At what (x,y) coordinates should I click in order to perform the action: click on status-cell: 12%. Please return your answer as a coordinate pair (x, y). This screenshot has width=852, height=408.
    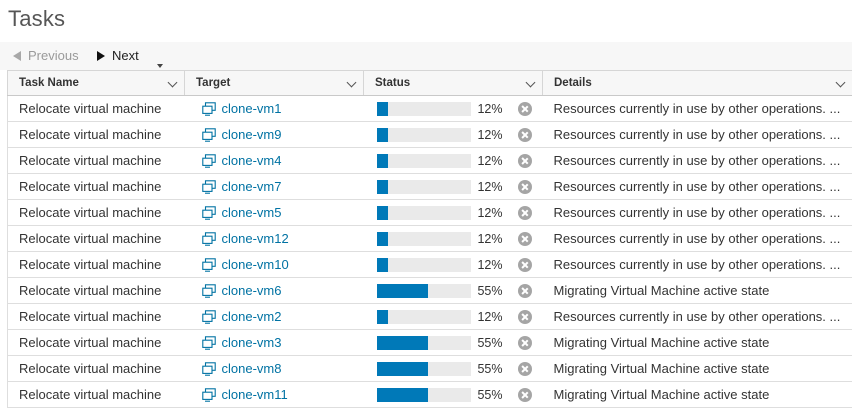
    Looking at the image, I should click on (453, 135).